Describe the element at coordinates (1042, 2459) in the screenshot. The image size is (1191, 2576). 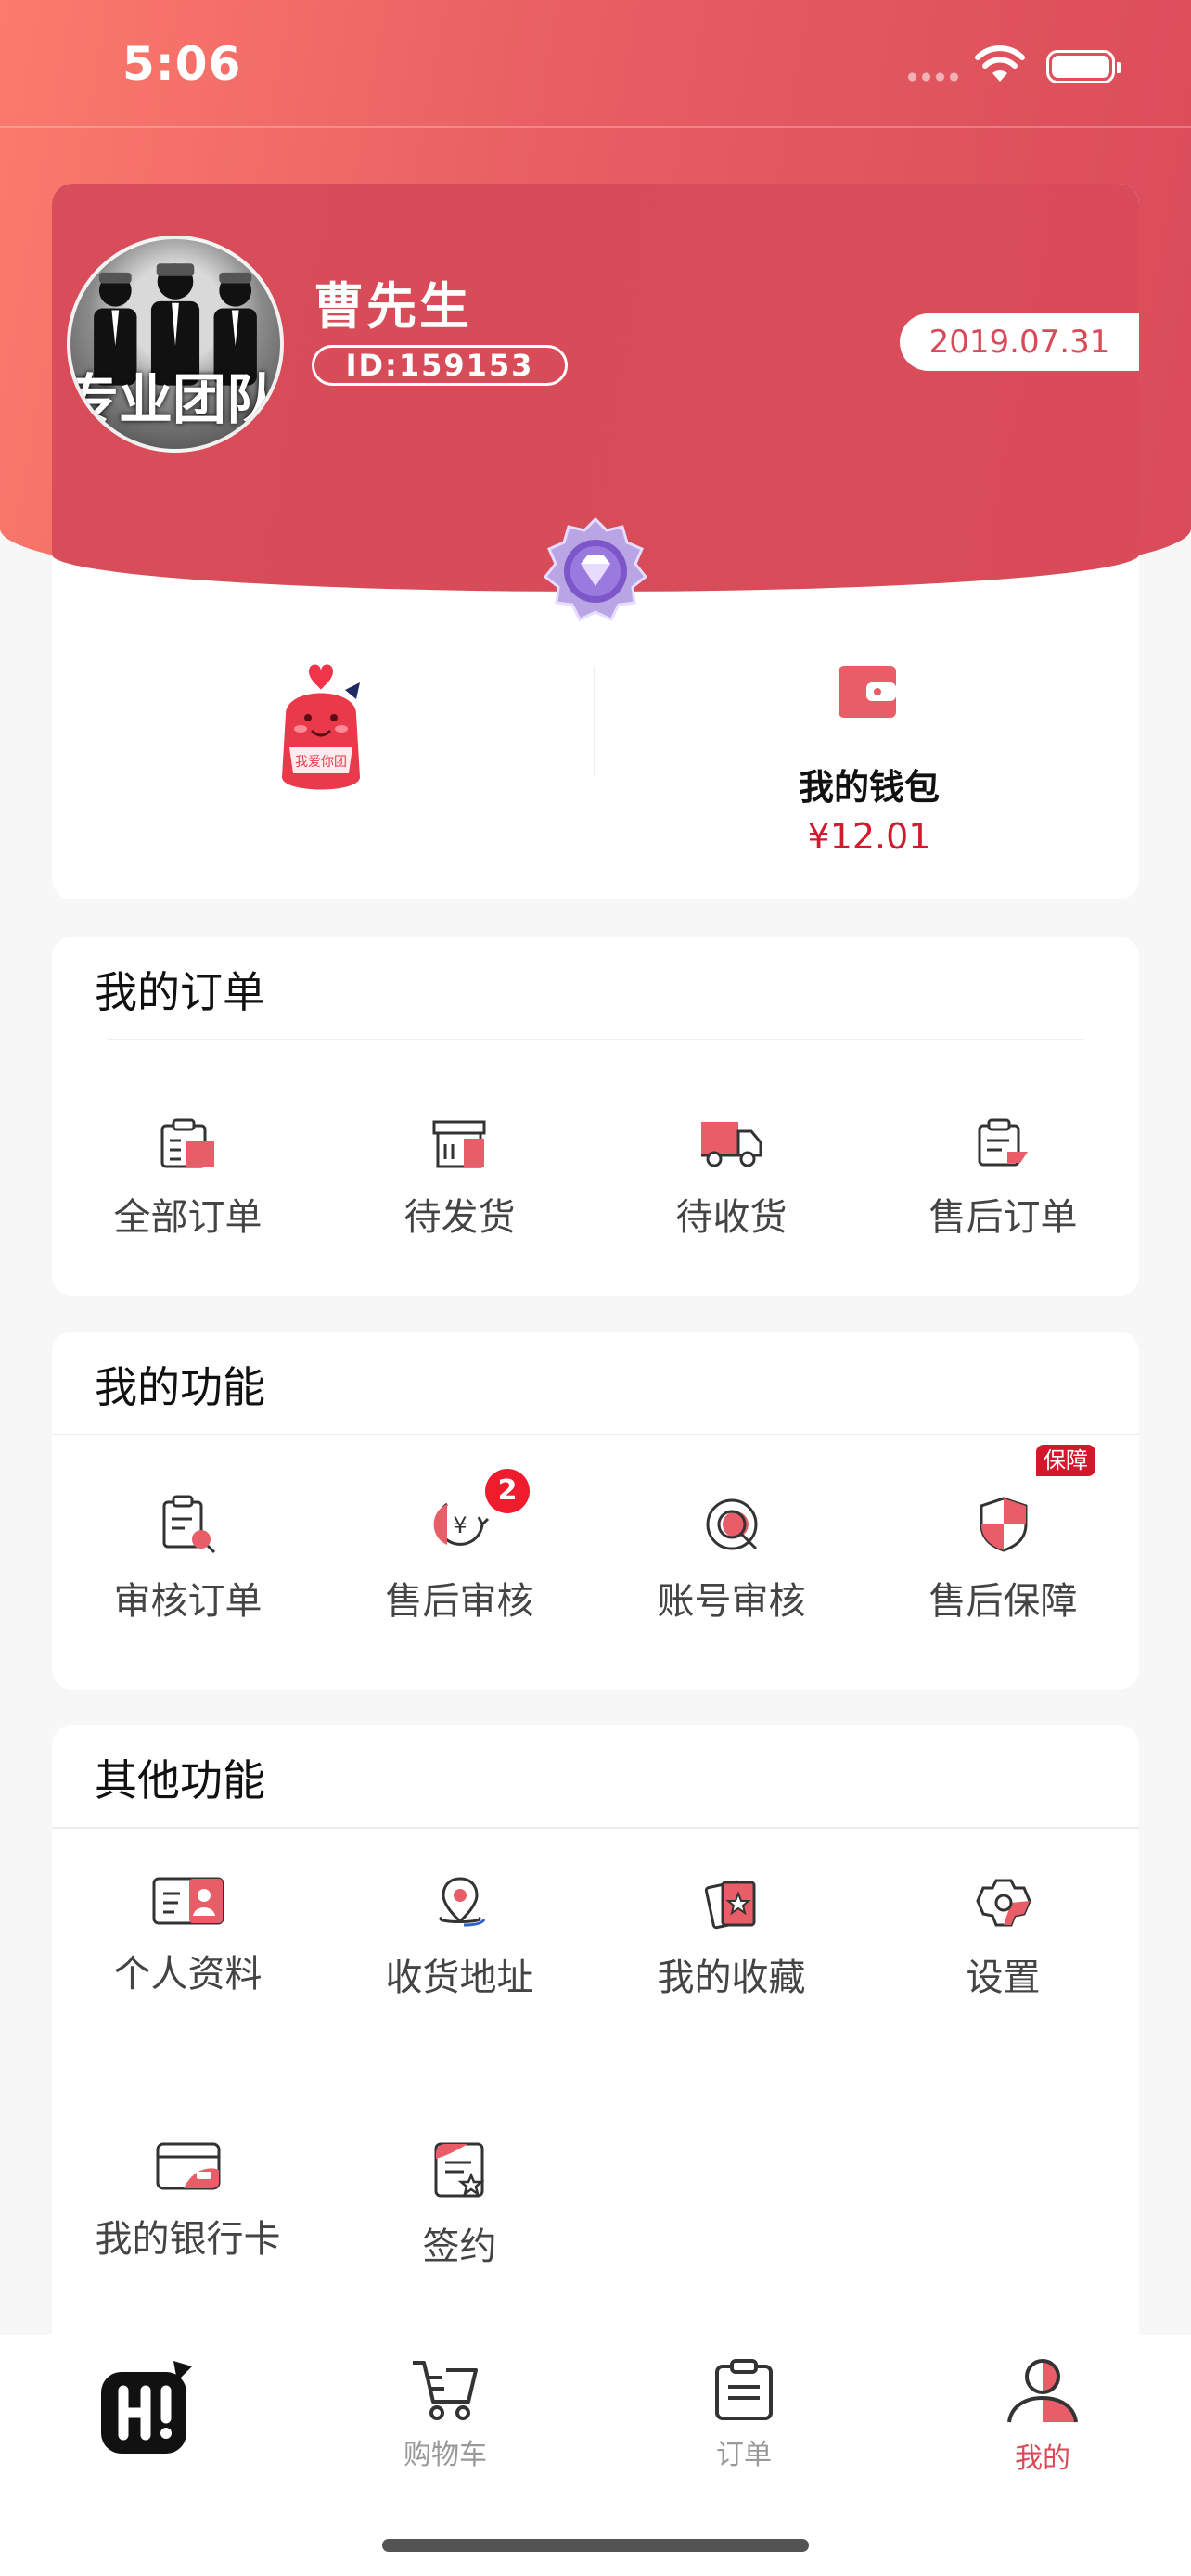
I see `tab-label: 我的` at that location.